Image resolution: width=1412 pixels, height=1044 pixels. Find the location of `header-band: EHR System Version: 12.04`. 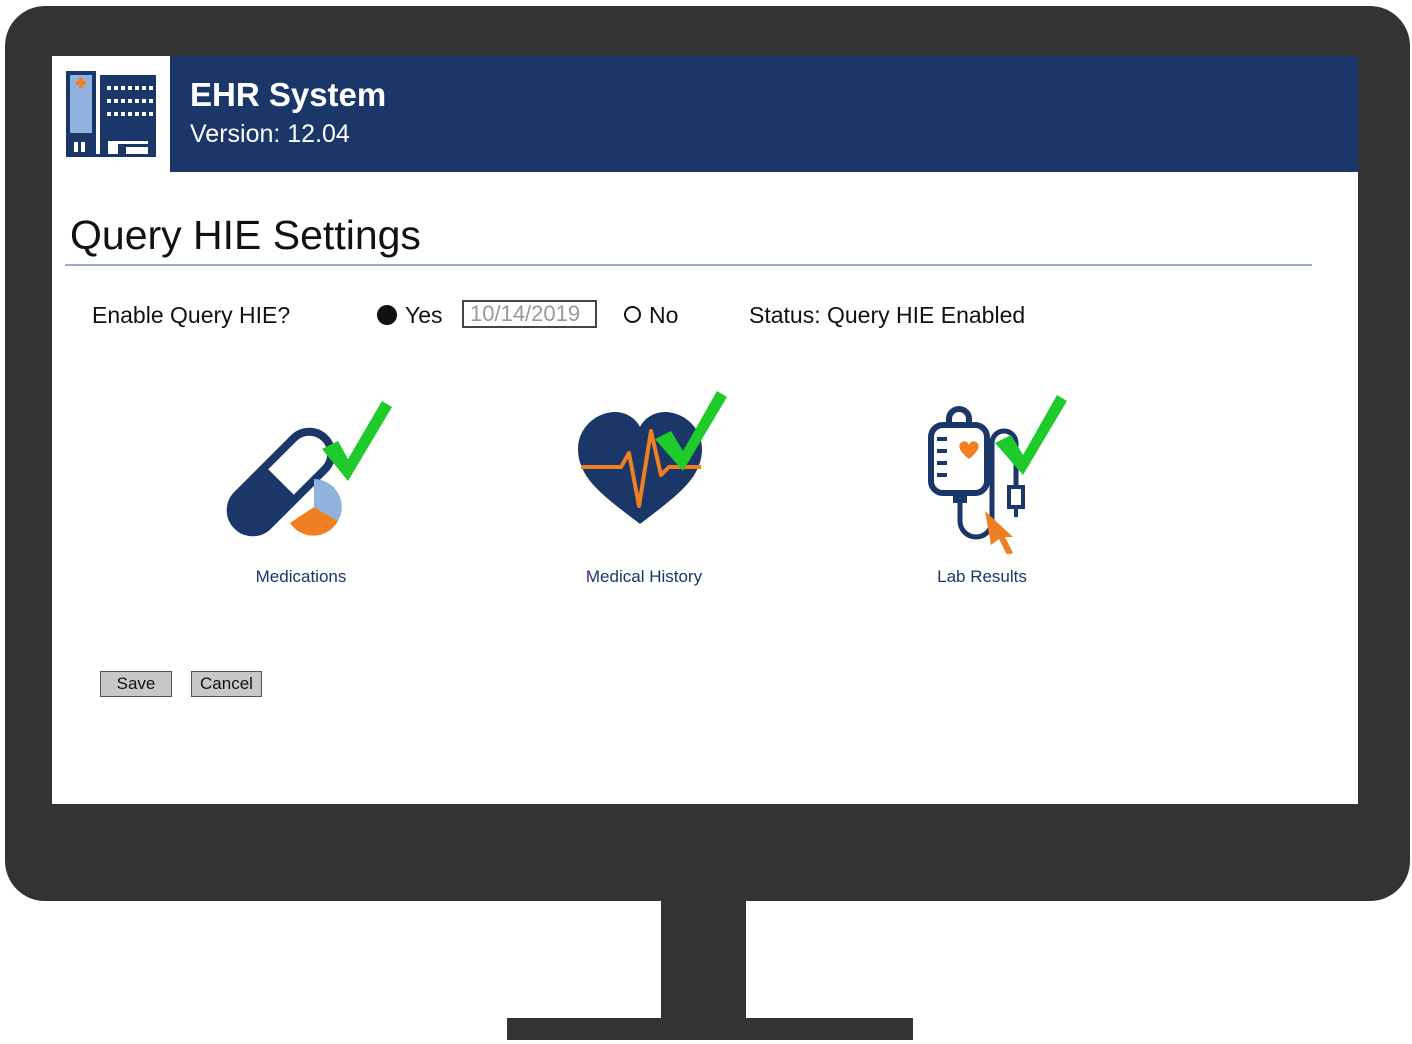

header-band: EHR System Version: 12.04 is located at coordinates (764, 114).